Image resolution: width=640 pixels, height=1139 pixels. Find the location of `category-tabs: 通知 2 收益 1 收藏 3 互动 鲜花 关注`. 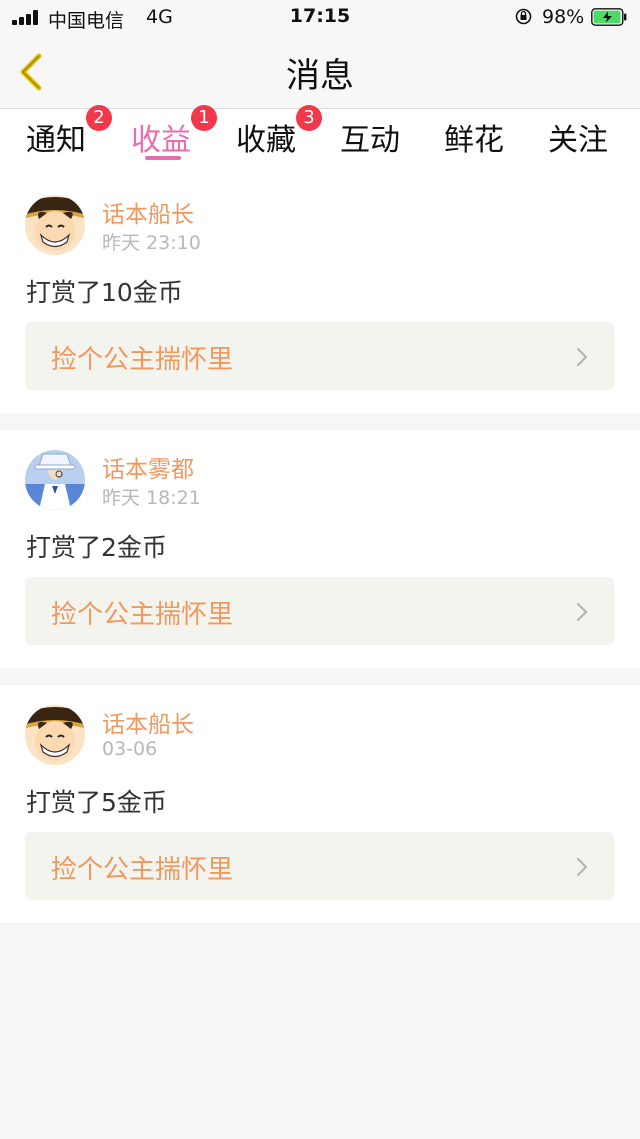

category-tabs: 通知 2 收益 1 收藏 3 互动 鲜花 关注 is located at coordinates (320, 140).